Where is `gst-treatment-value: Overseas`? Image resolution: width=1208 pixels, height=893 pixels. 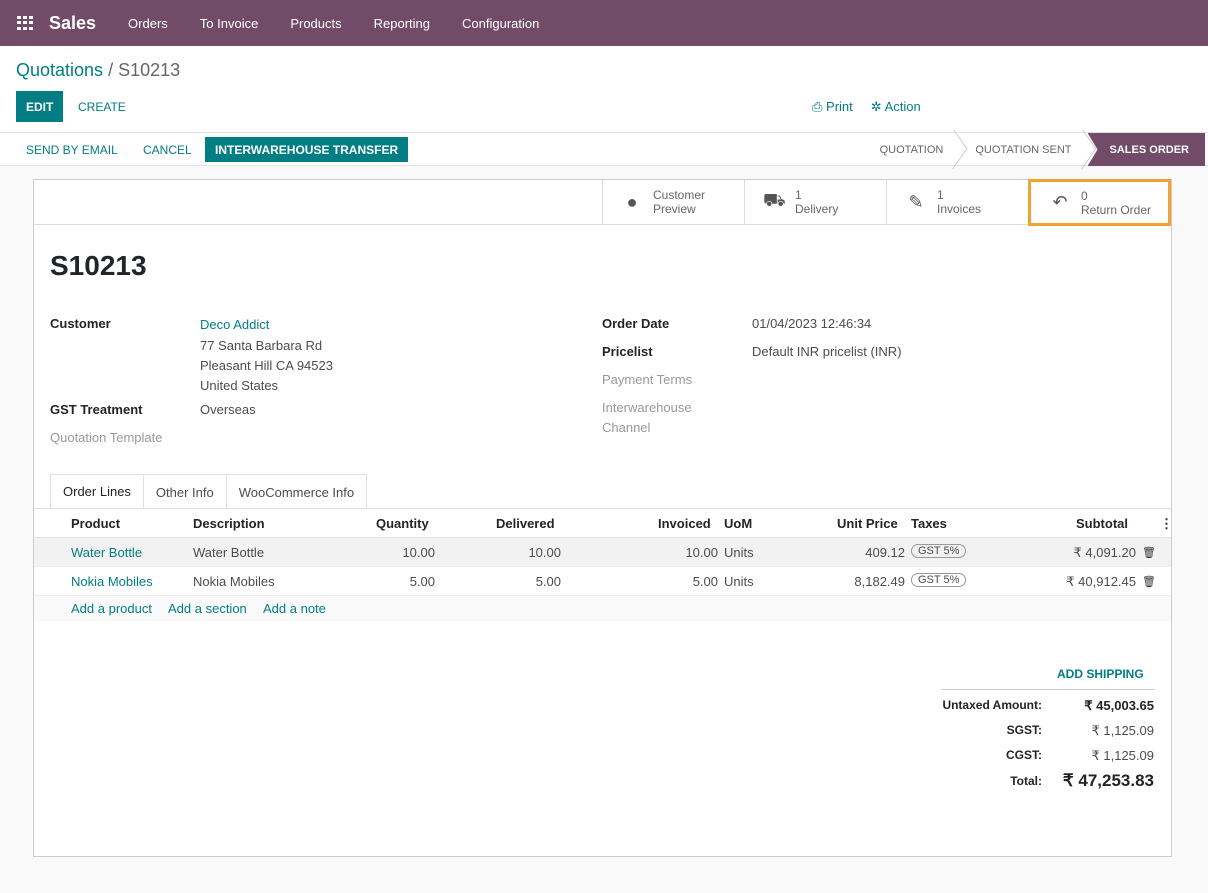
gst-treatment-value: Overseas is located at coordinates (228, 409).